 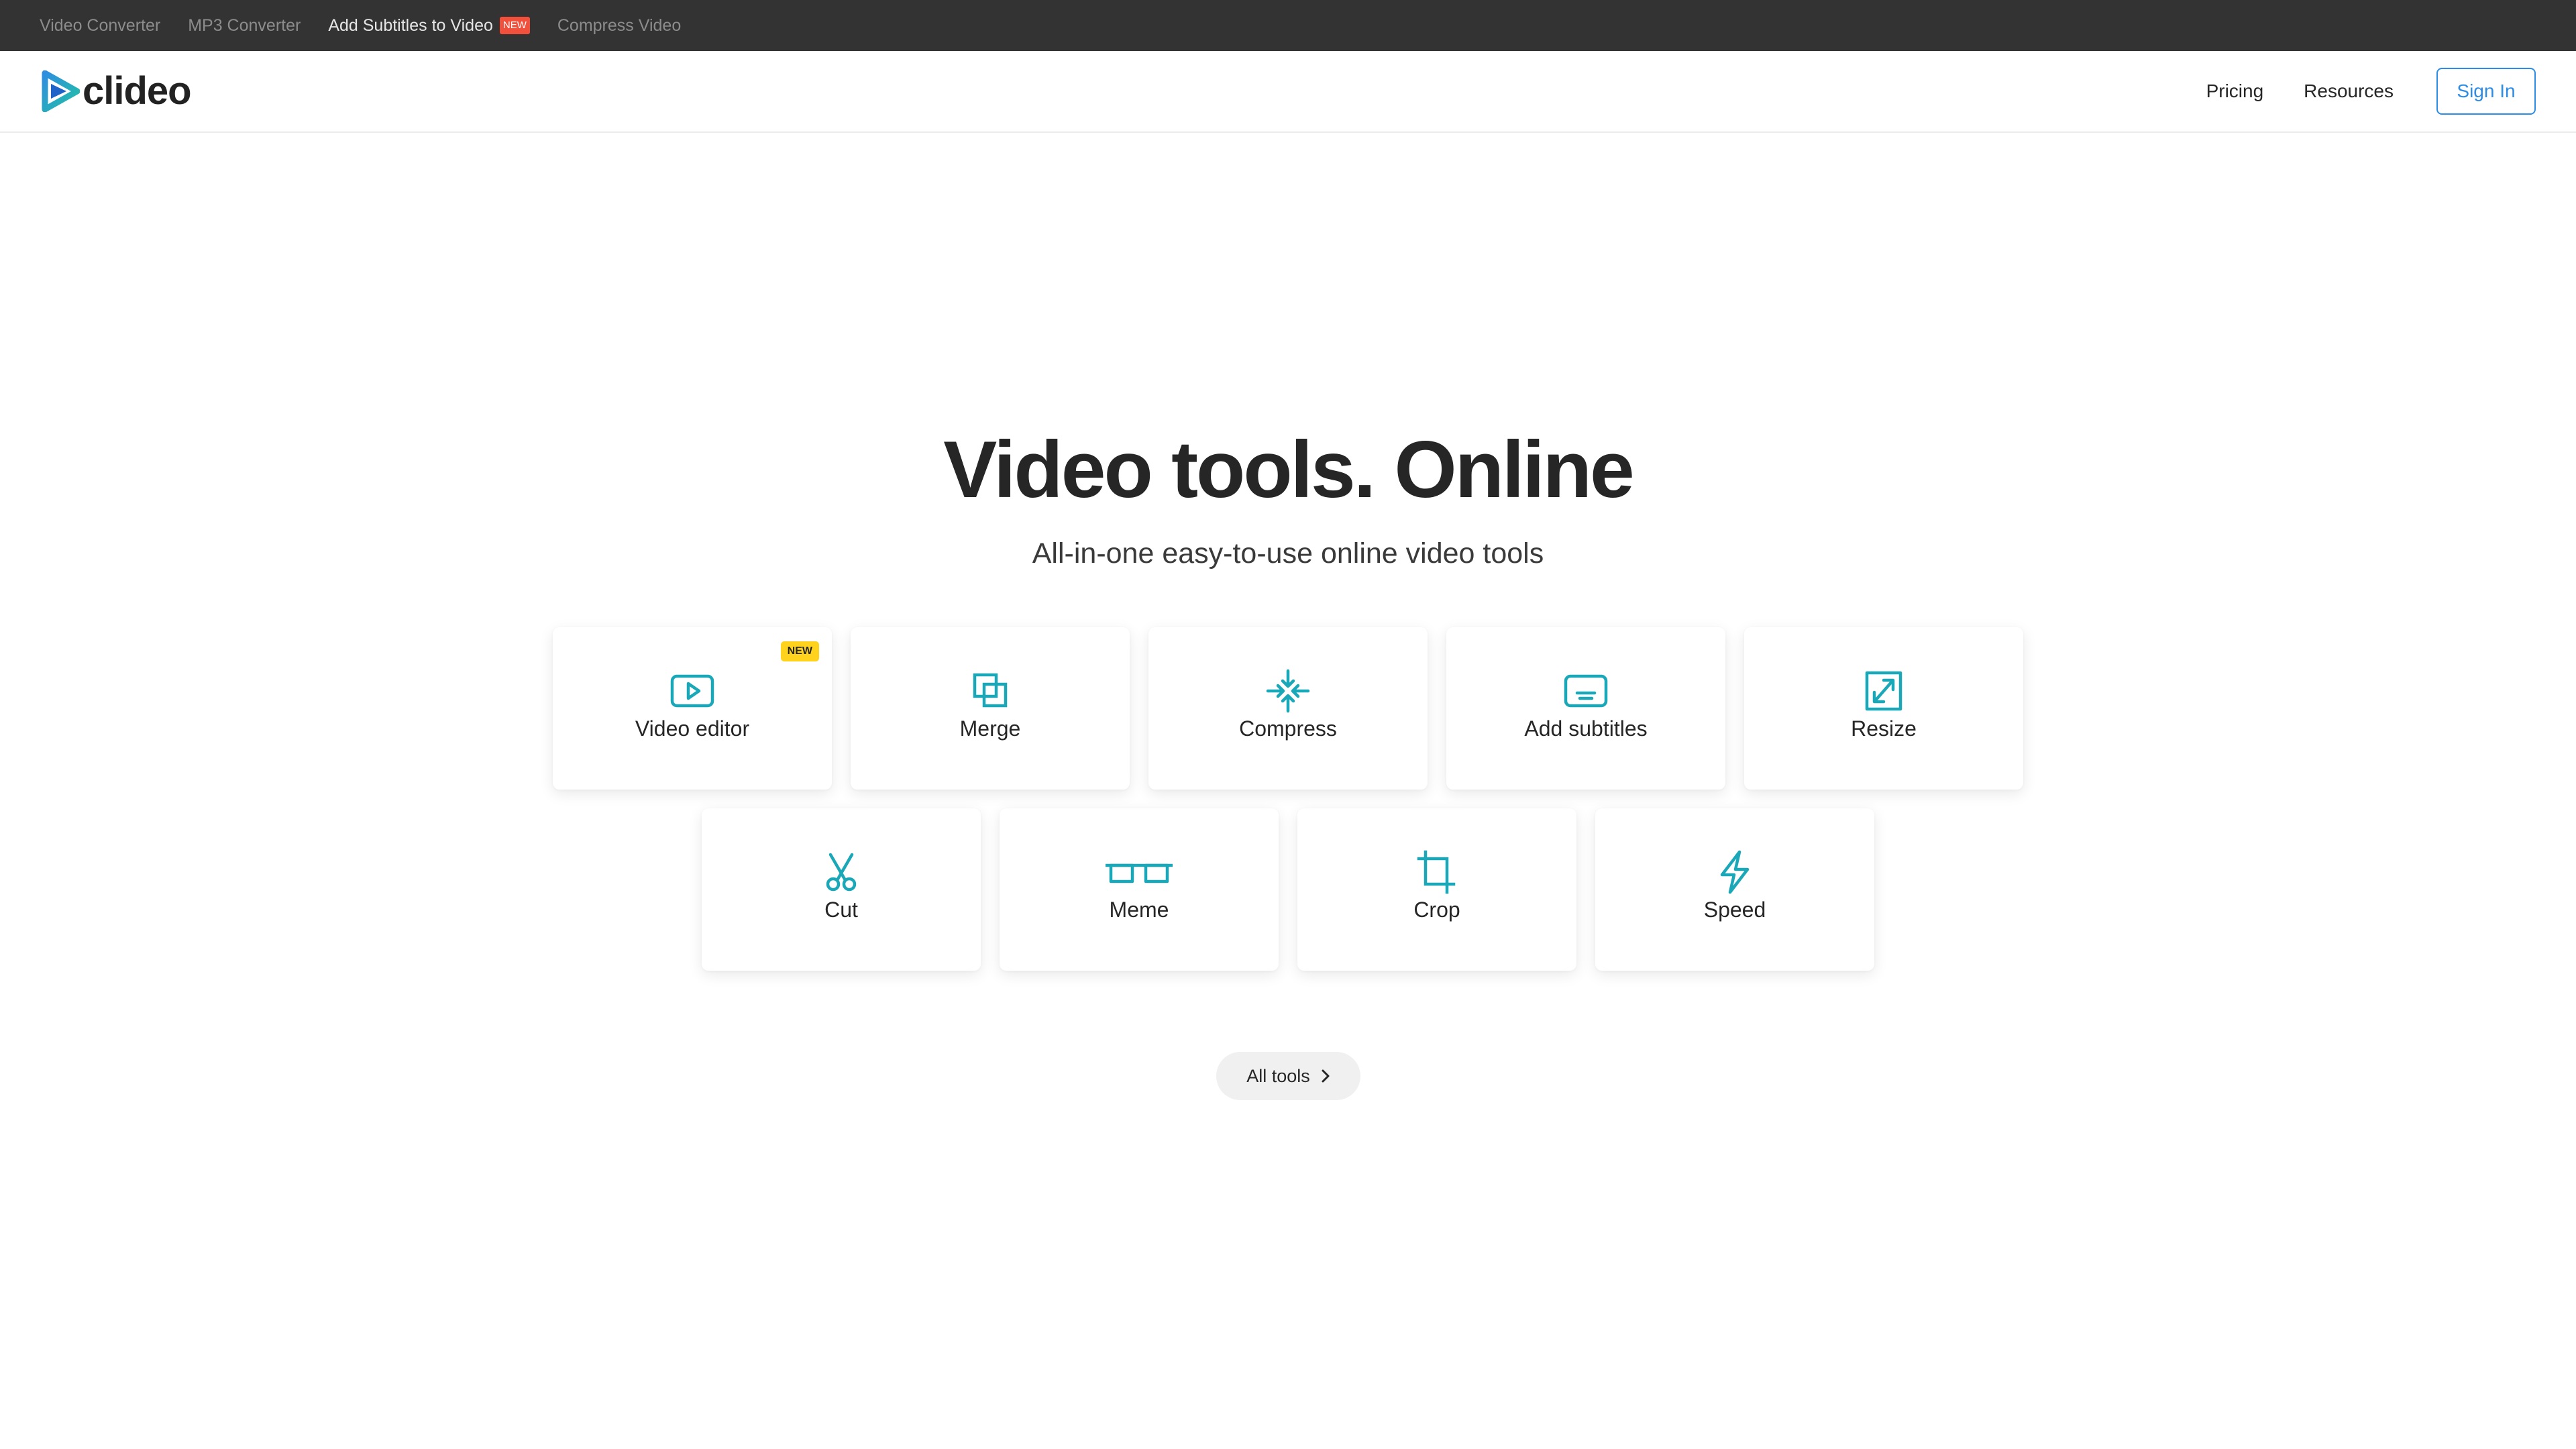 I want to click on main-nav: Pricing Resources Sign In, so click(x=2351, y=91).